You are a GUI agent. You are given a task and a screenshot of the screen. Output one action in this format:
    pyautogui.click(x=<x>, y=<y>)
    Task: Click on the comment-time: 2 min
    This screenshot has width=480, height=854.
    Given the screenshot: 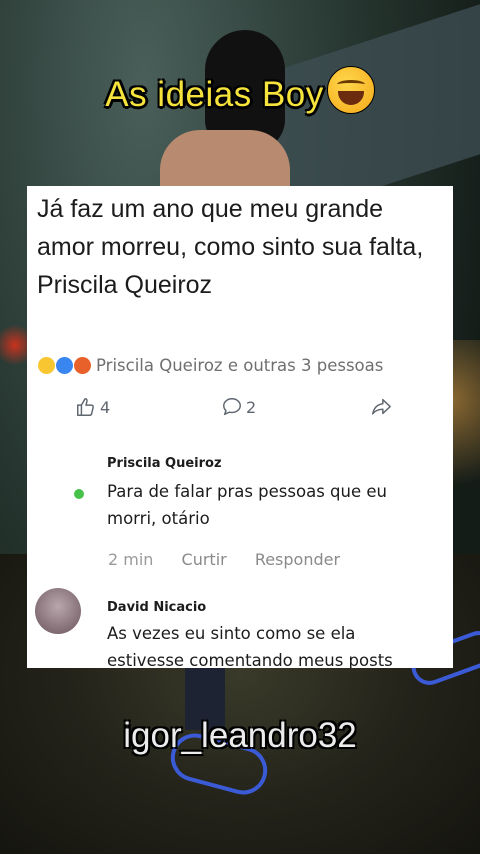 What is the action you would take?
    pyautogui.click(x=131, y=559)
    